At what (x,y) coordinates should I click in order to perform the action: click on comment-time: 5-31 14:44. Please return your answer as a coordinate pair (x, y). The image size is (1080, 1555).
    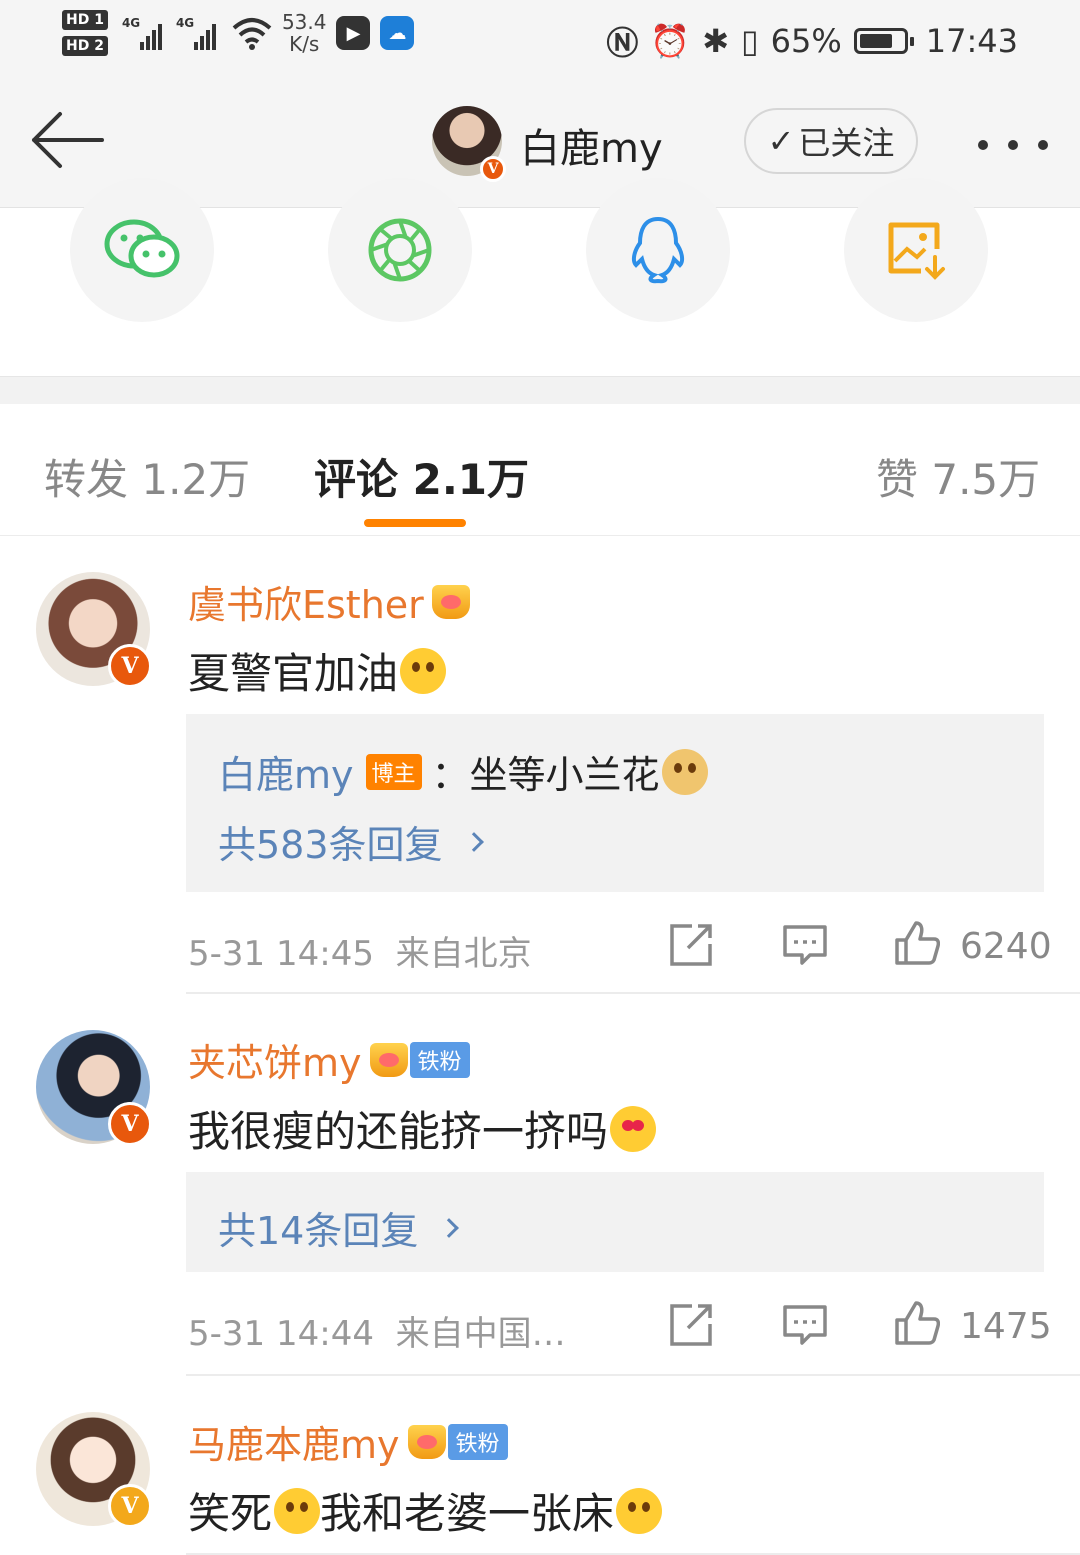
    Looking at the image, I should click on (281, 1334).